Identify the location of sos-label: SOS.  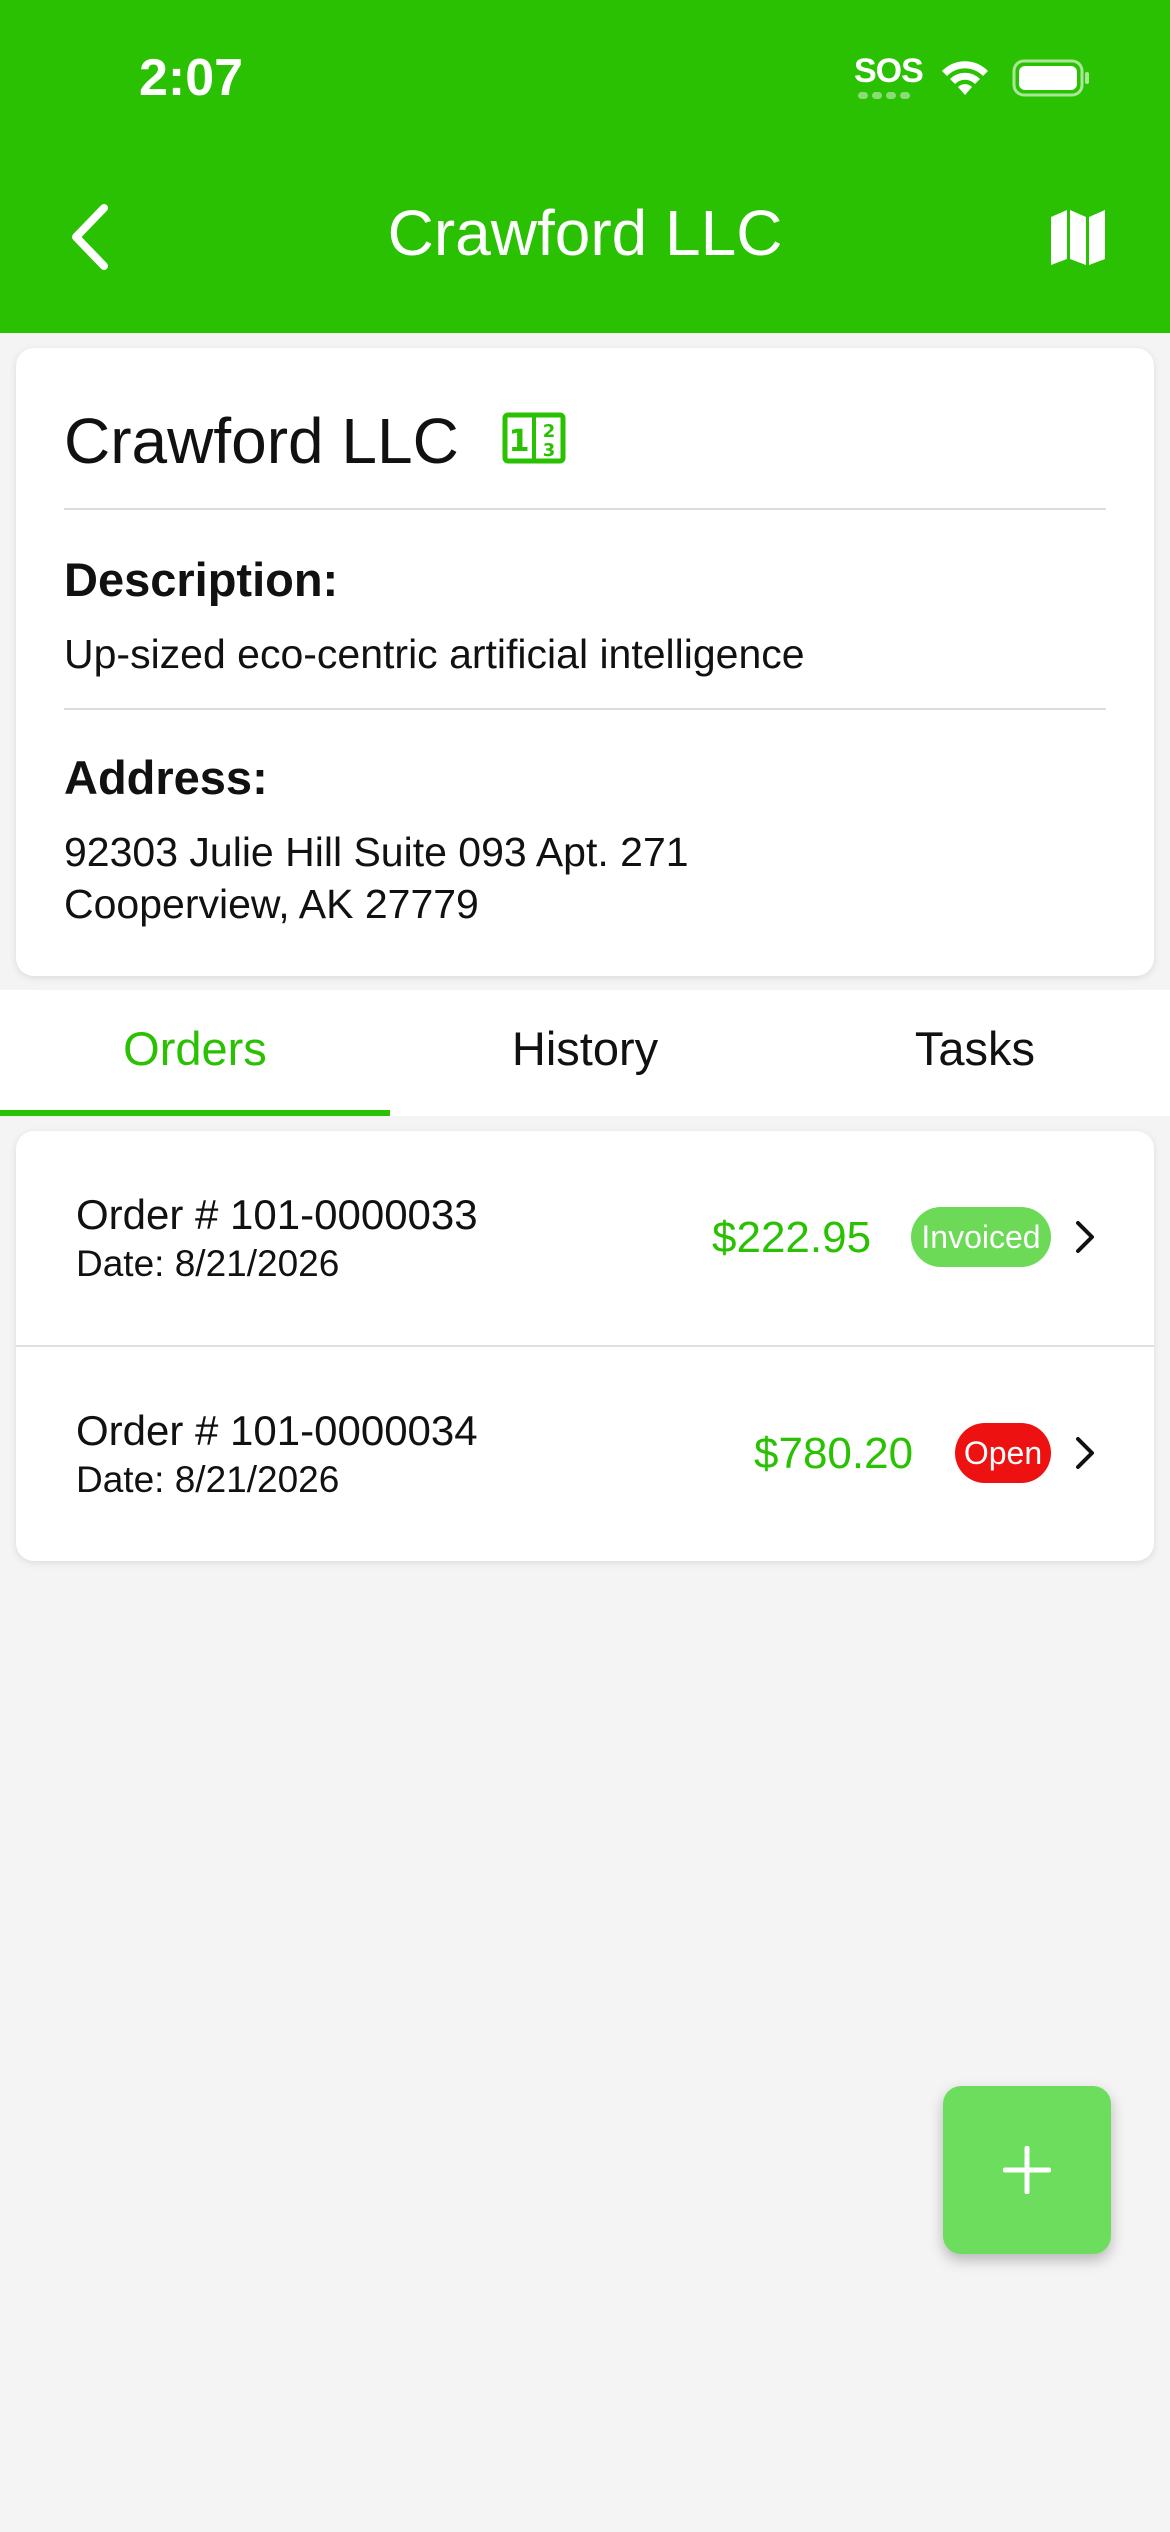
(889, 71).